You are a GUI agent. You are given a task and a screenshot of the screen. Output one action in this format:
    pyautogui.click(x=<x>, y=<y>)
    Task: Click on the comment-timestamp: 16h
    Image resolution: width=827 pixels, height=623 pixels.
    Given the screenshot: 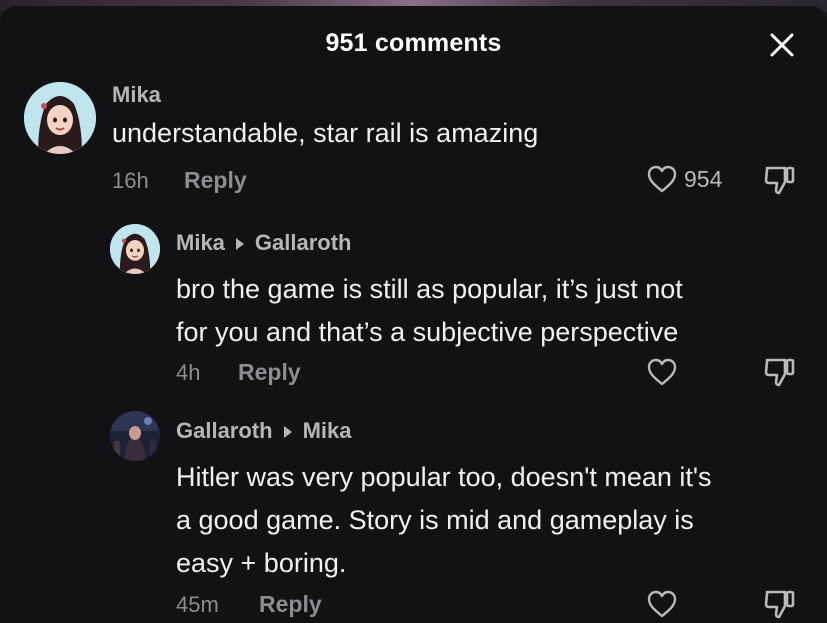 What is the action you would take?
    pyautogui.click(x=130, y=180)
    